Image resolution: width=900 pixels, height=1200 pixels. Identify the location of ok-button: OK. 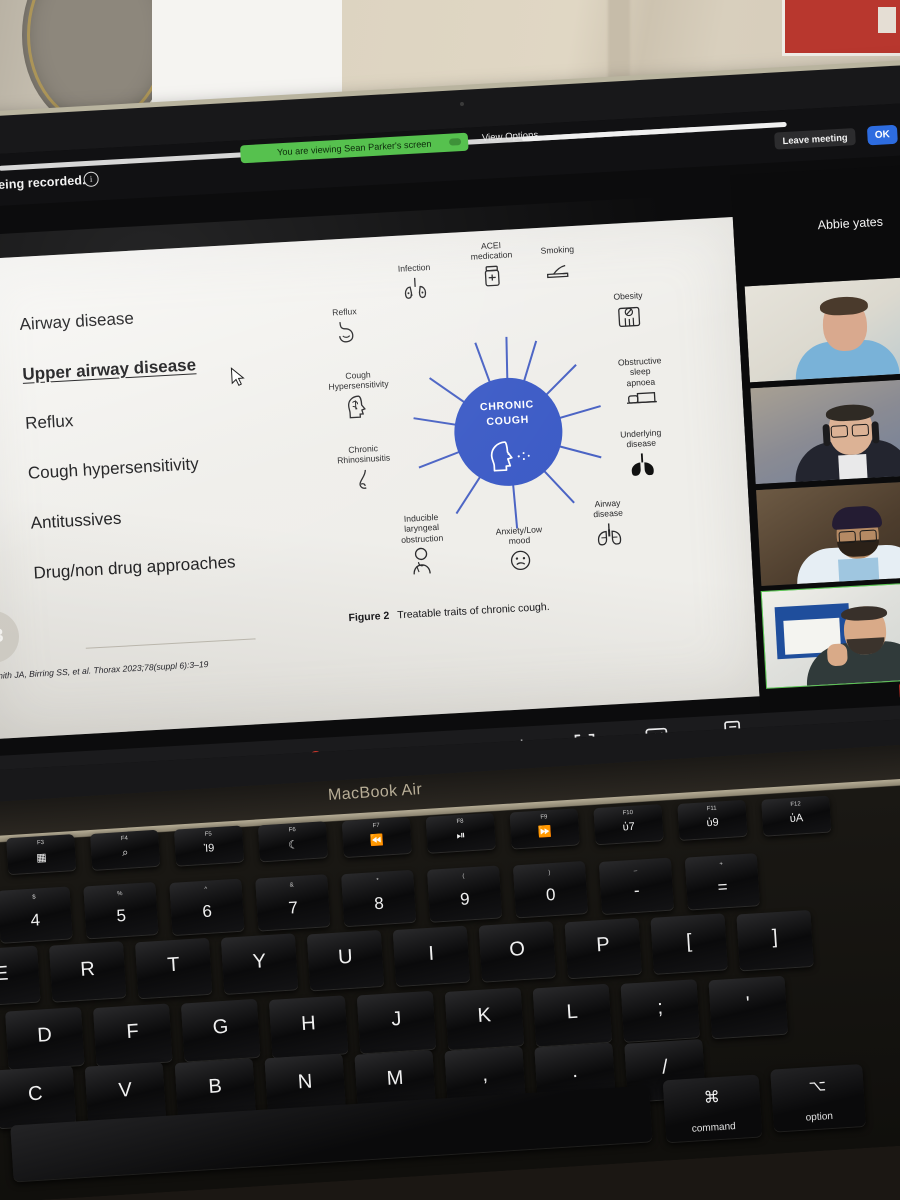
(882, 135).